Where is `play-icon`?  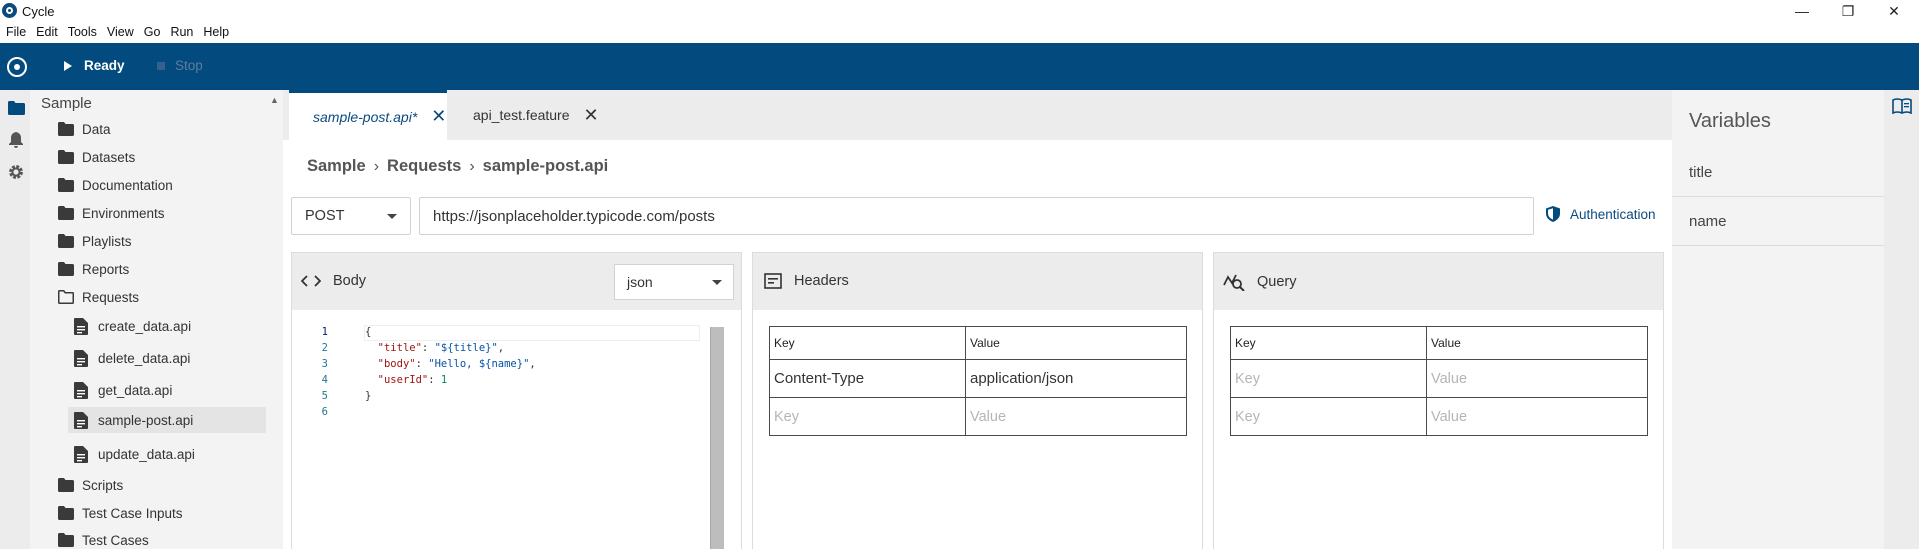
play-icon is located at coordinates (68, 65).